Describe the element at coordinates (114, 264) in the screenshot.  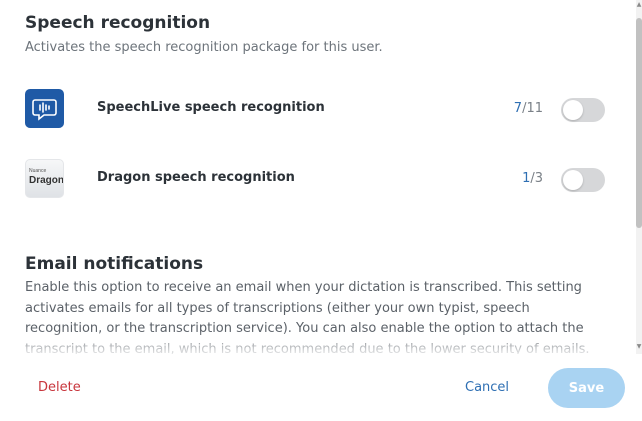
I see `email-notifications-heading: Email notifications` at that location.